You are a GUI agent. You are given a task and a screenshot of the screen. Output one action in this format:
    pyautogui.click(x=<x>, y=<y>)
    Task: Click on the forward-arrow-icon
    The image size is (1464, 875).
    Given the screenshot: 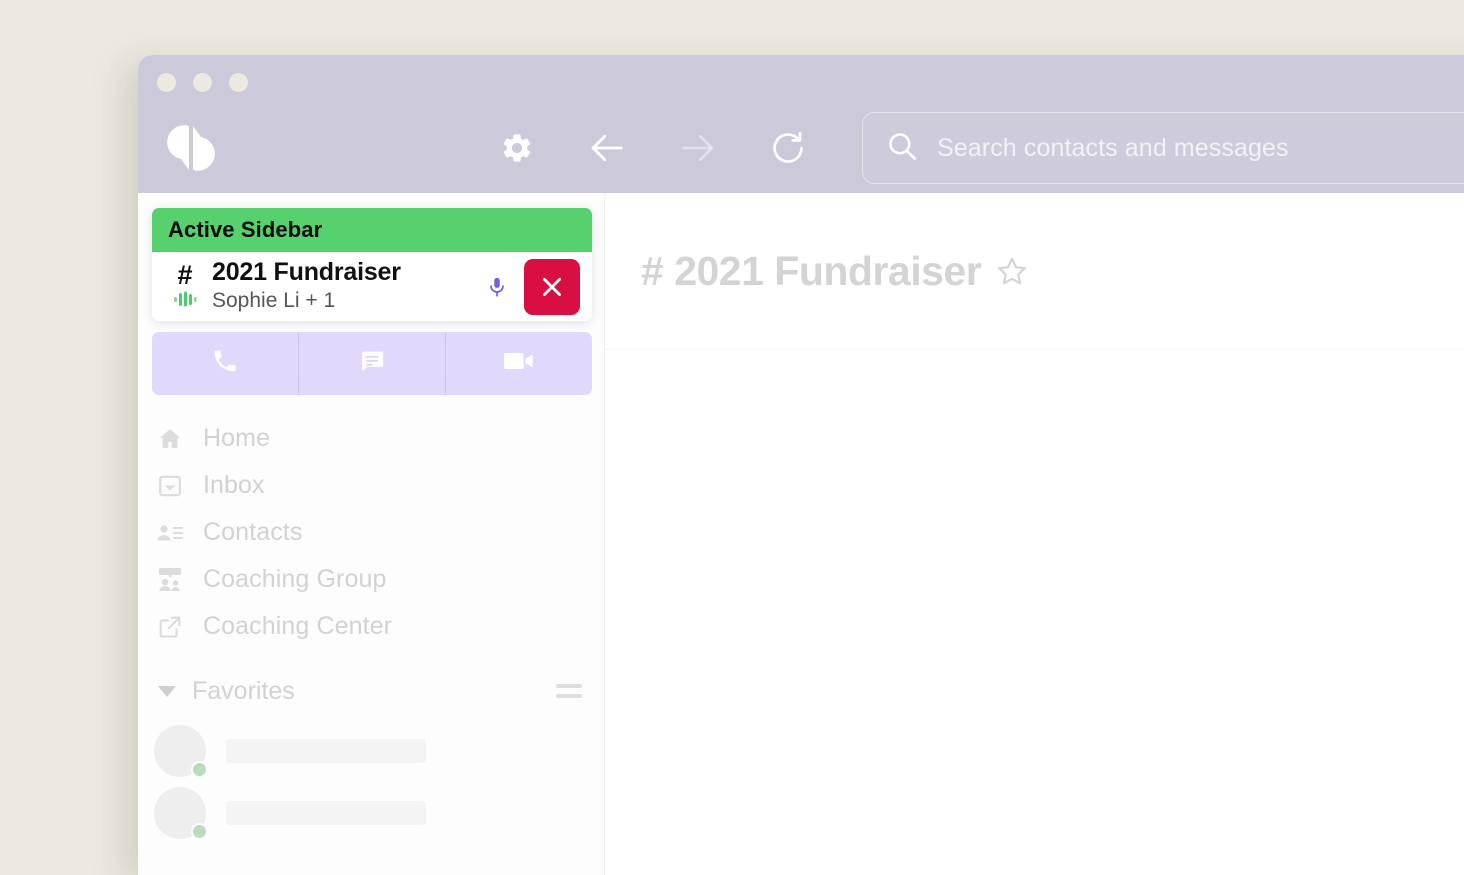 What is the action you would take?
    pyautogui.click(x=697, y=148)
    